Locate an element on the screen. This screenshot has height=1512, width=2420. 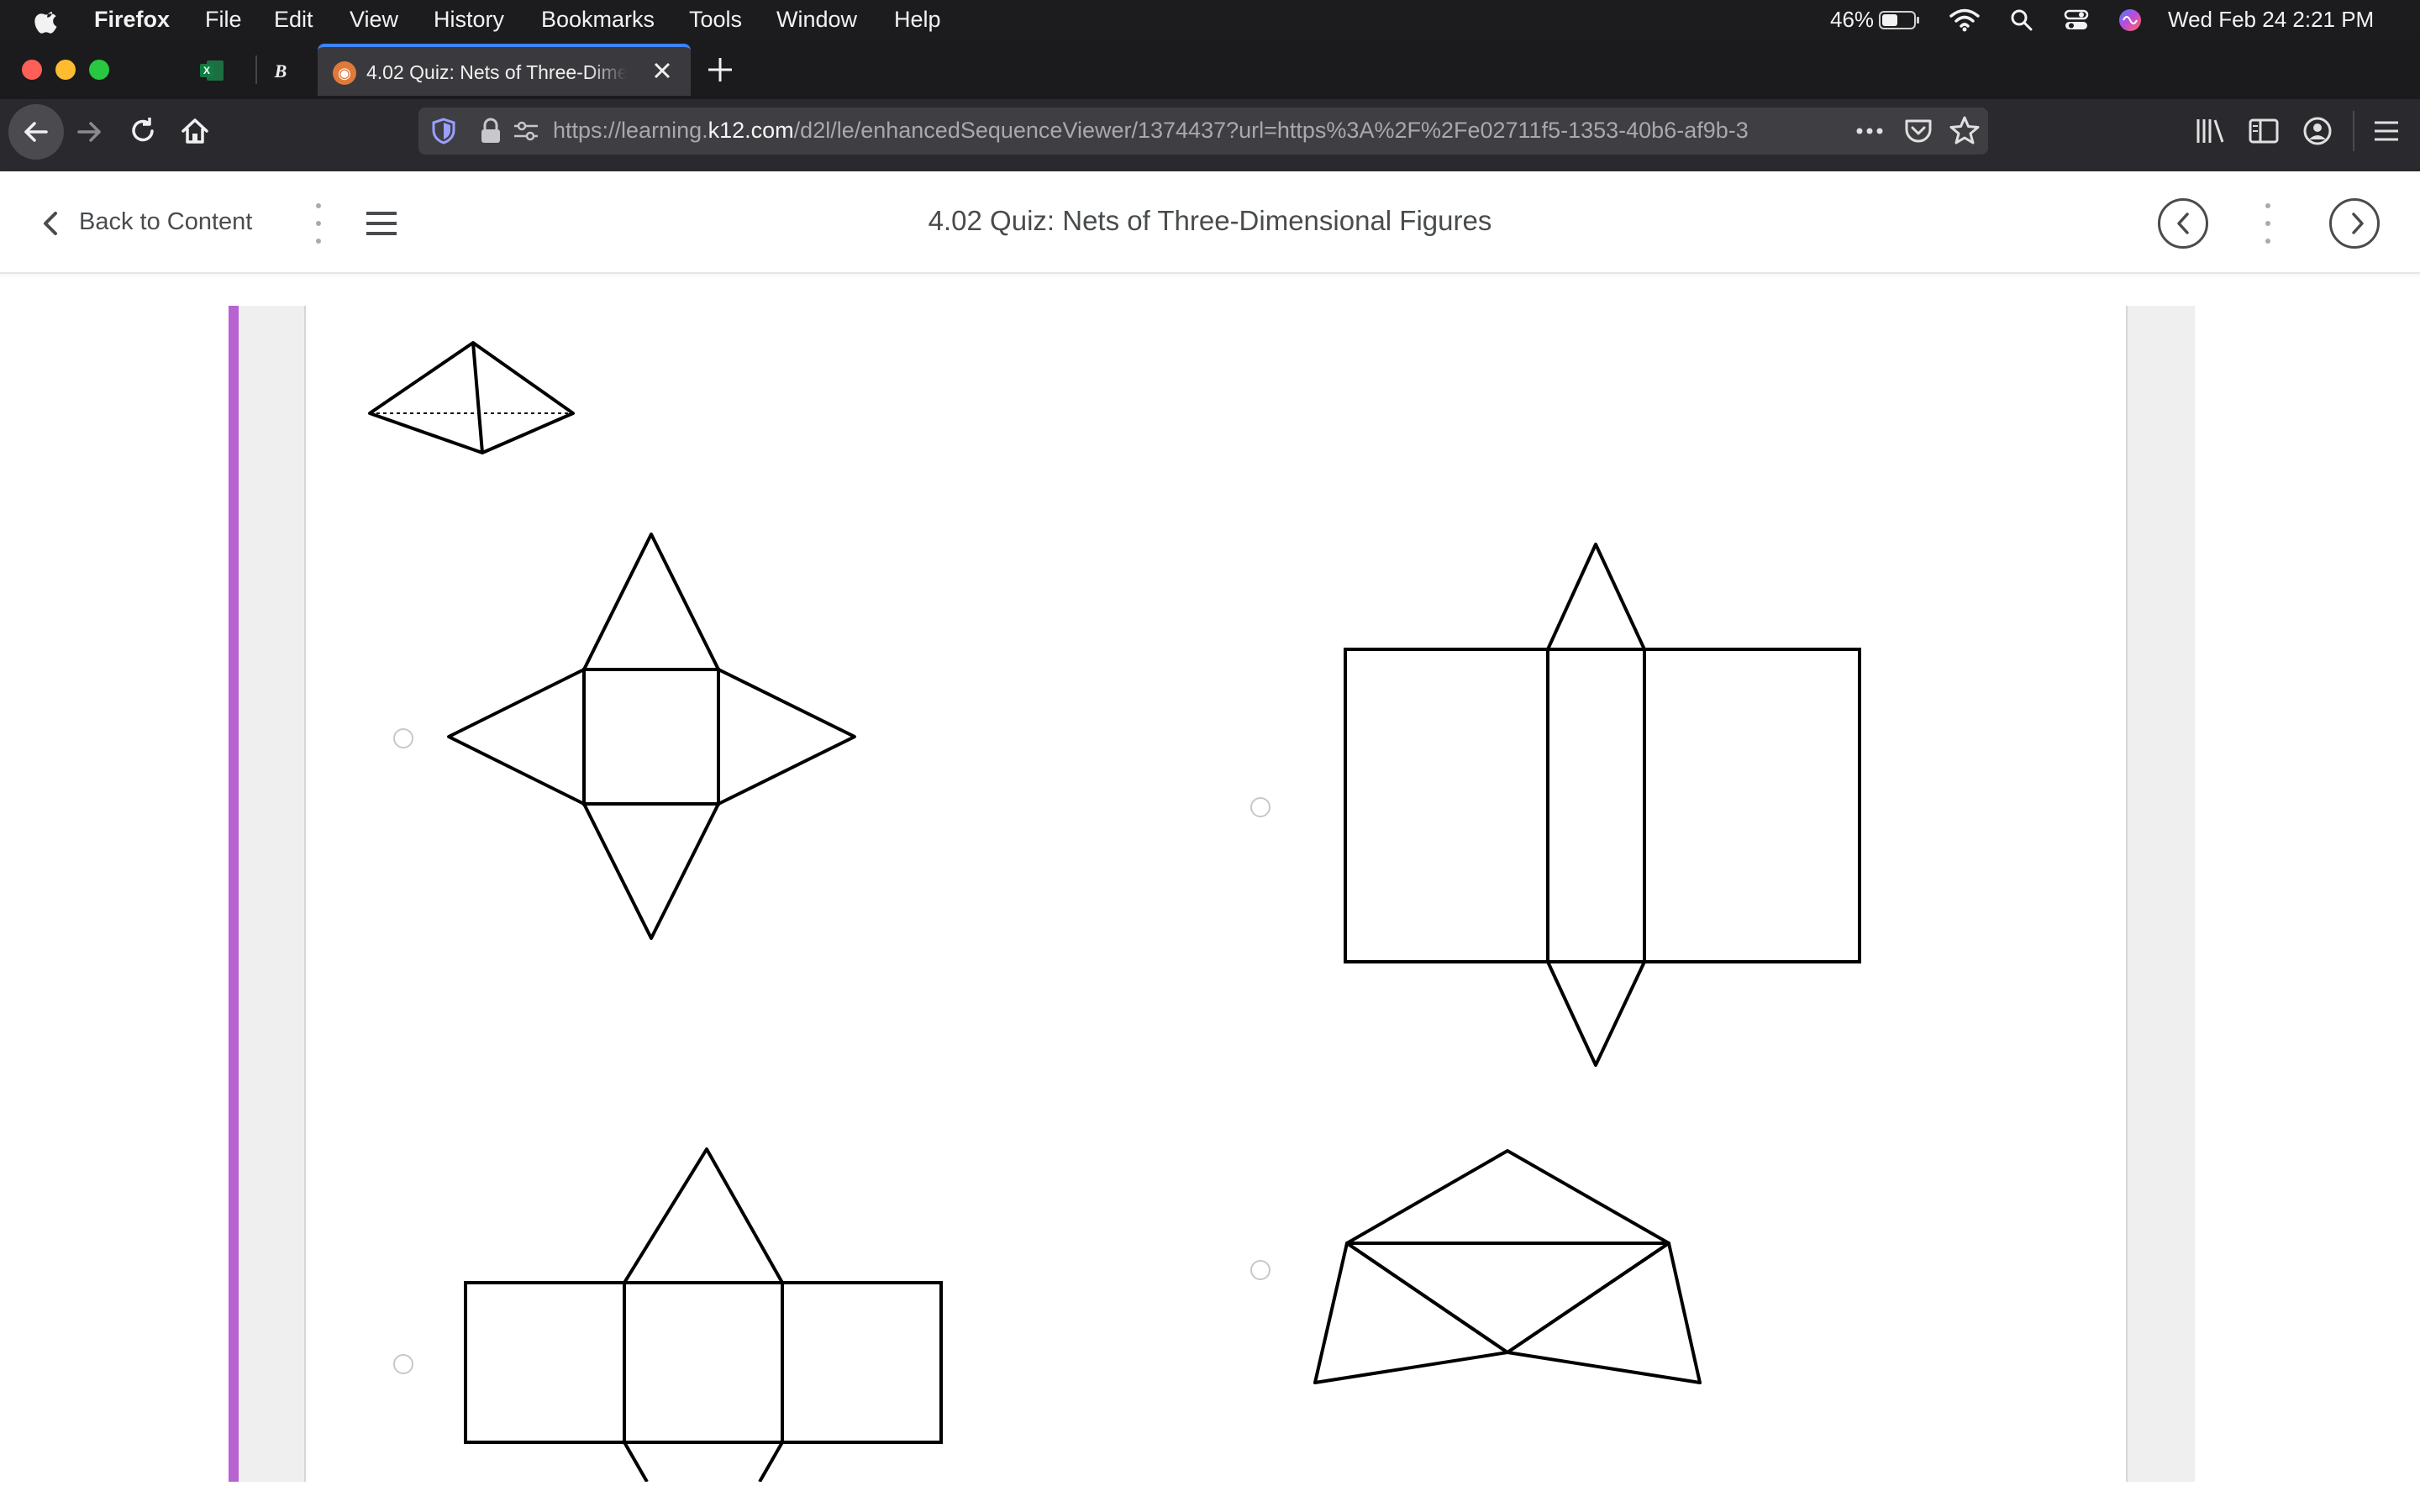
content-right-margin is located at coordinates (2160, 894).